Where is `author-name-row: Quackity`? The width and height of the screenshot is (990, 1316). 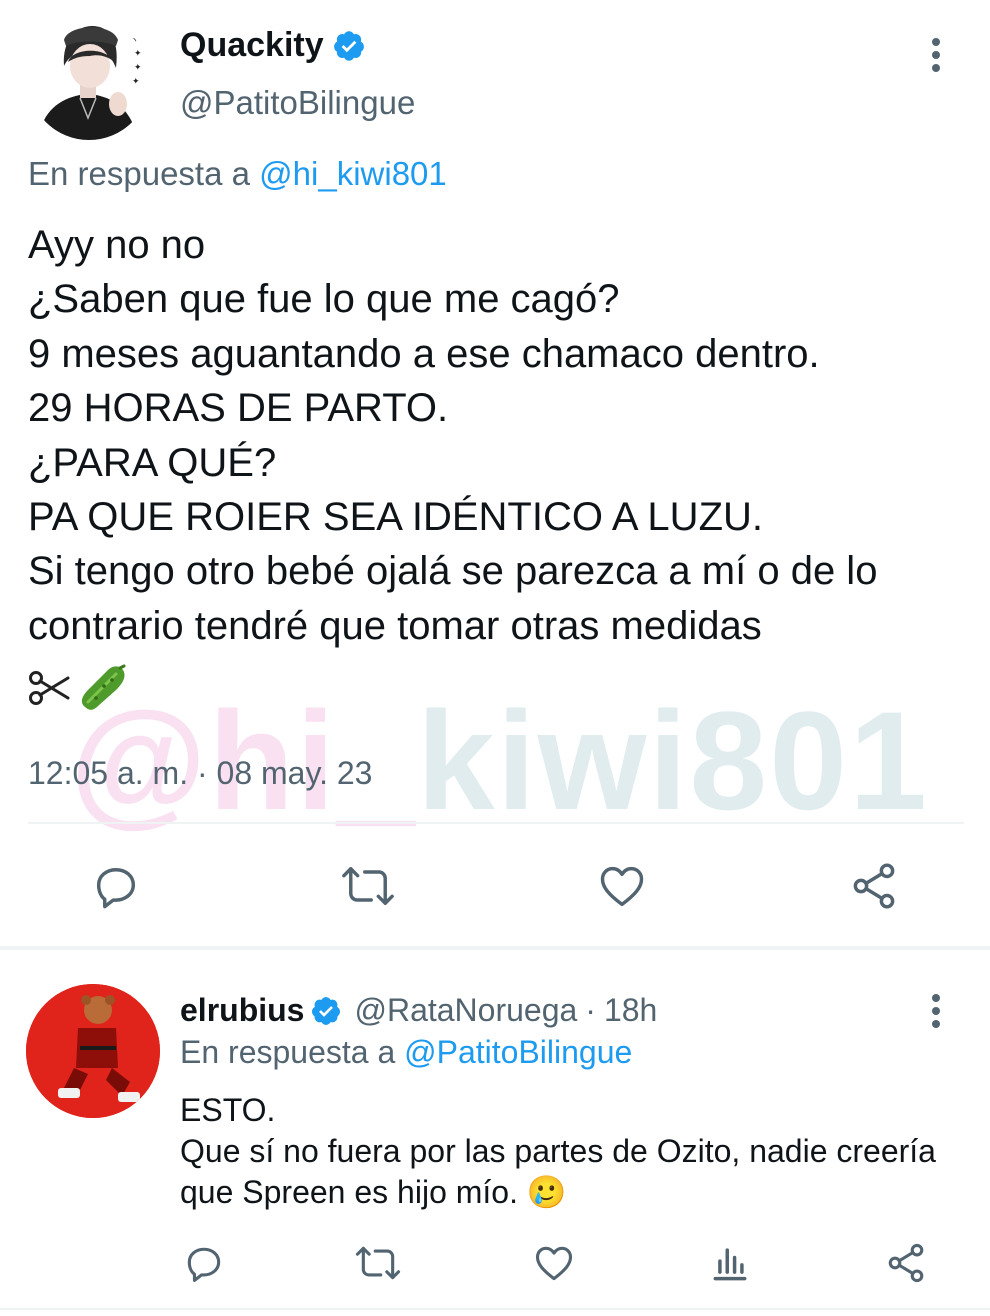
author-name-row: Quackity is located at coordinates (273, 45).